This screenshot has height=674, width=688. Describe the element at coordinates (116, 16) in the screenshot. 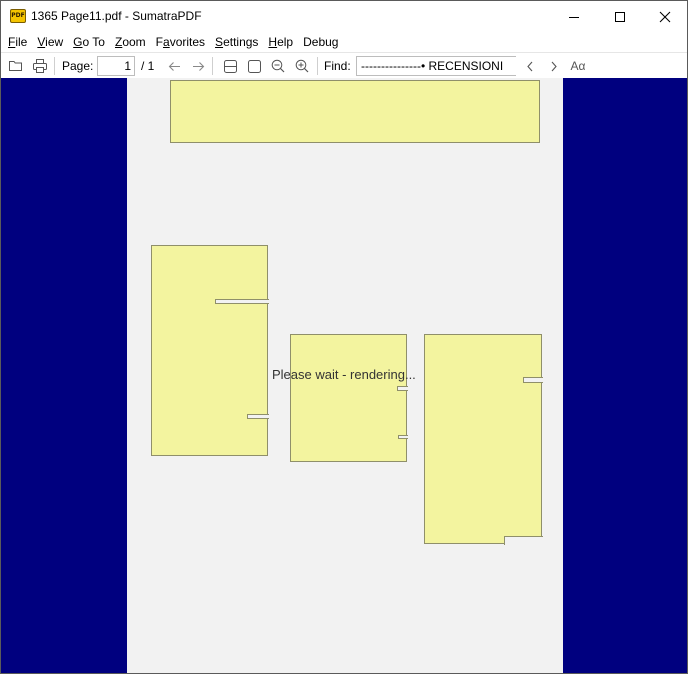

I see `window-title: 1365 Page11.pdf - SumatraPDF` at that location.